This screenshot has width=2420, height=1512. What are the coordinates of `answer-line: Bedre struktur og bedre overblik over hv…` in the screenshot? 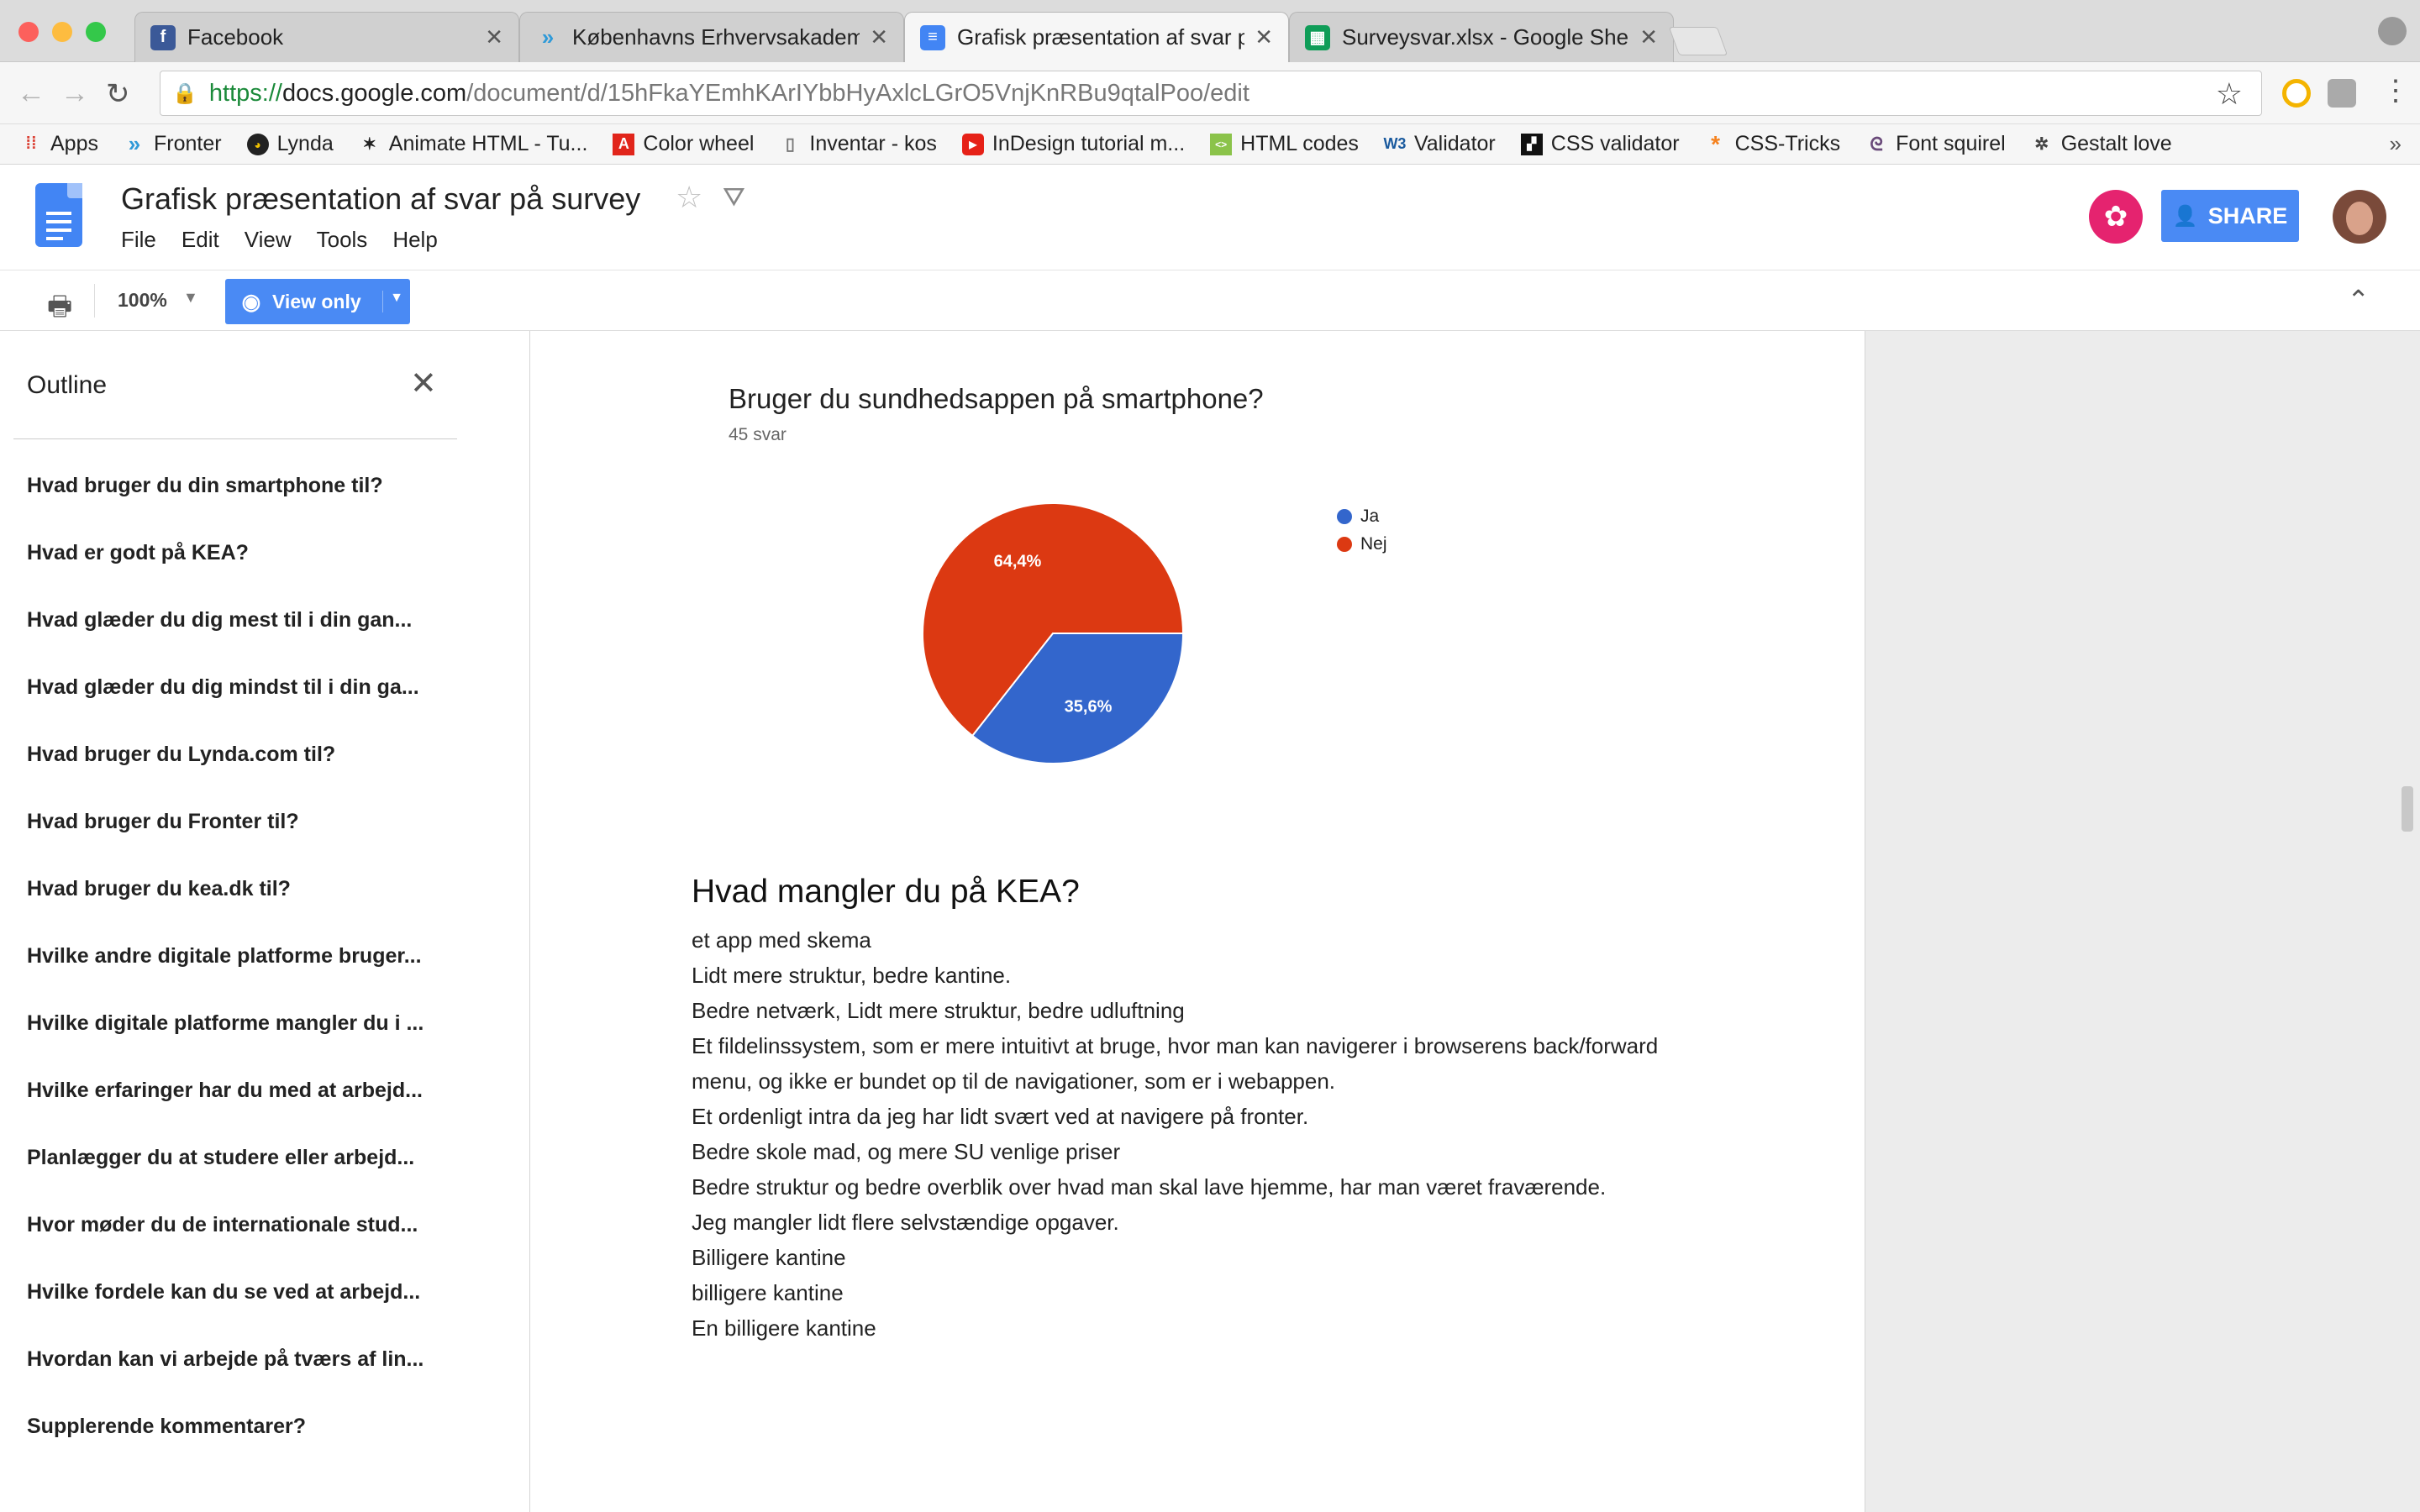 It's located at (1149, 1187).